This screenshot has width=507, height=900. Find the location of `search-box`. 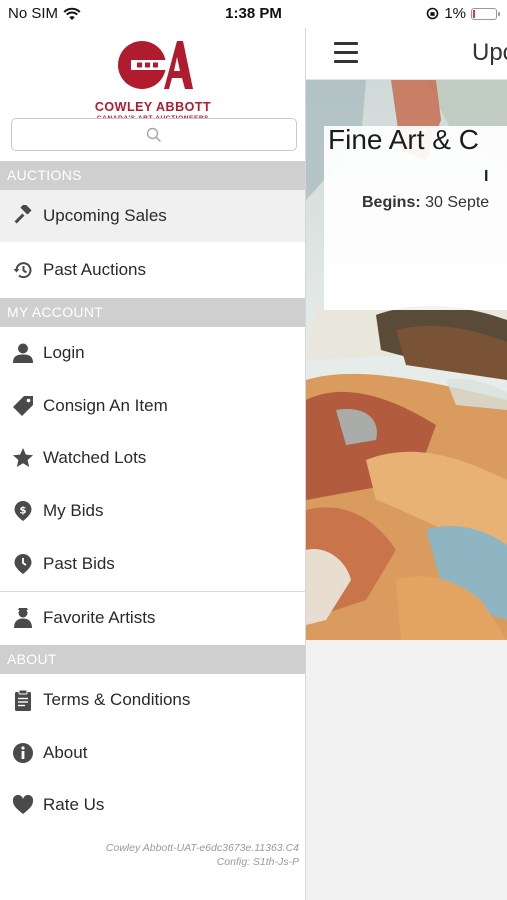

search-box is located at coordinates (154, 134).